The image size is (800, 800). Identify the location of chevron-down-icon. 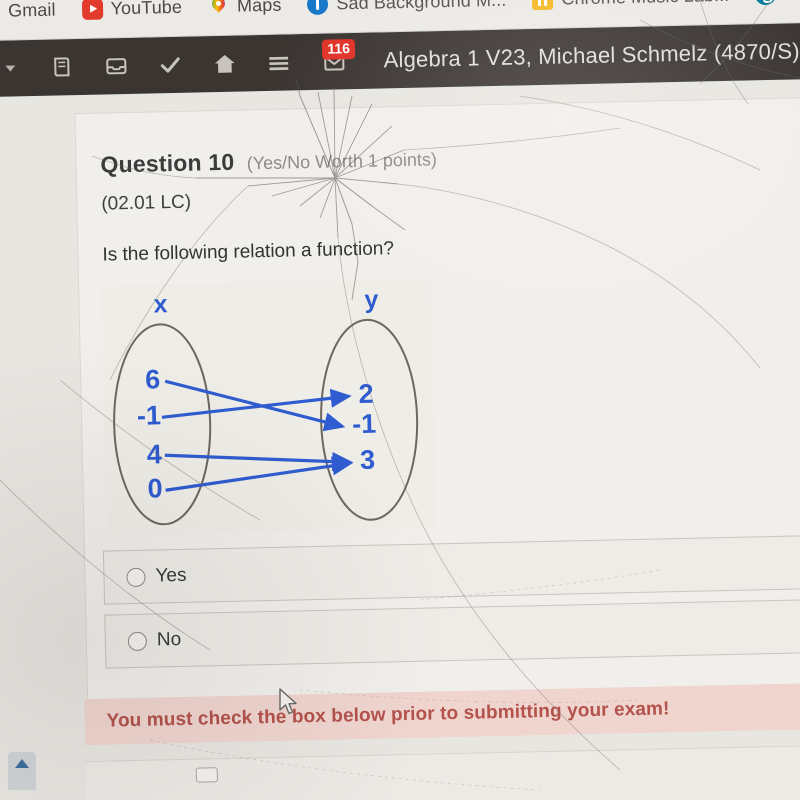
(10, 68).